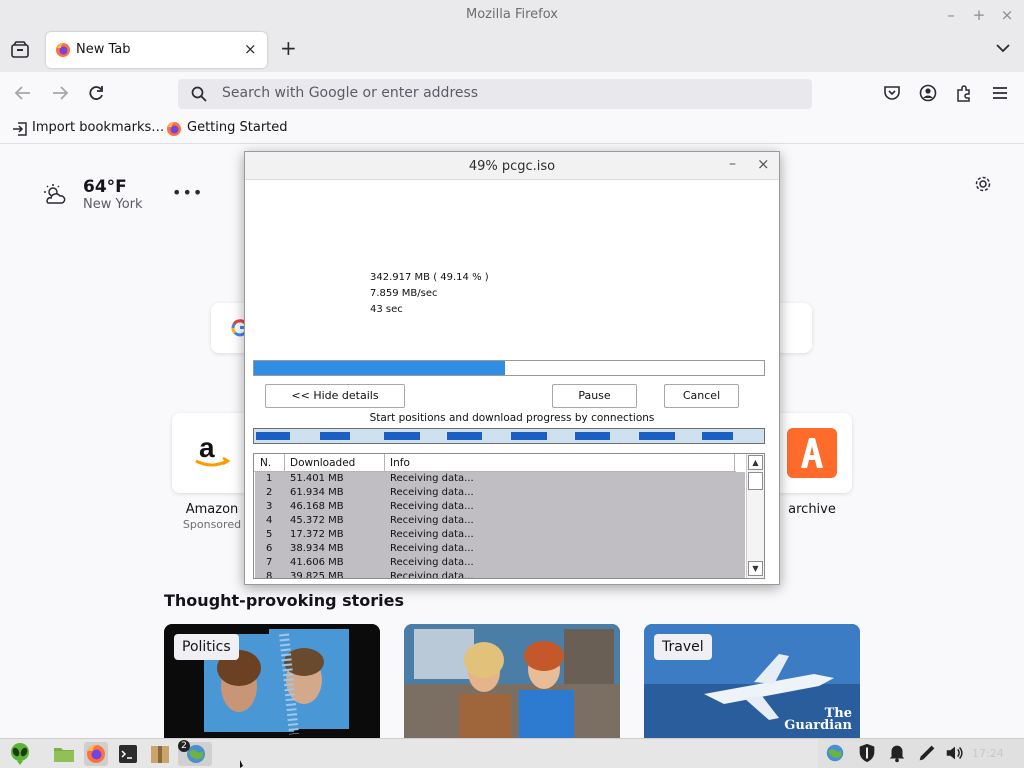 The height and width of the screenshot is (768, 1024). Describe the element at coordinates (60, 93) in the screenshot. I see `forward-arrow-icon` at that location.